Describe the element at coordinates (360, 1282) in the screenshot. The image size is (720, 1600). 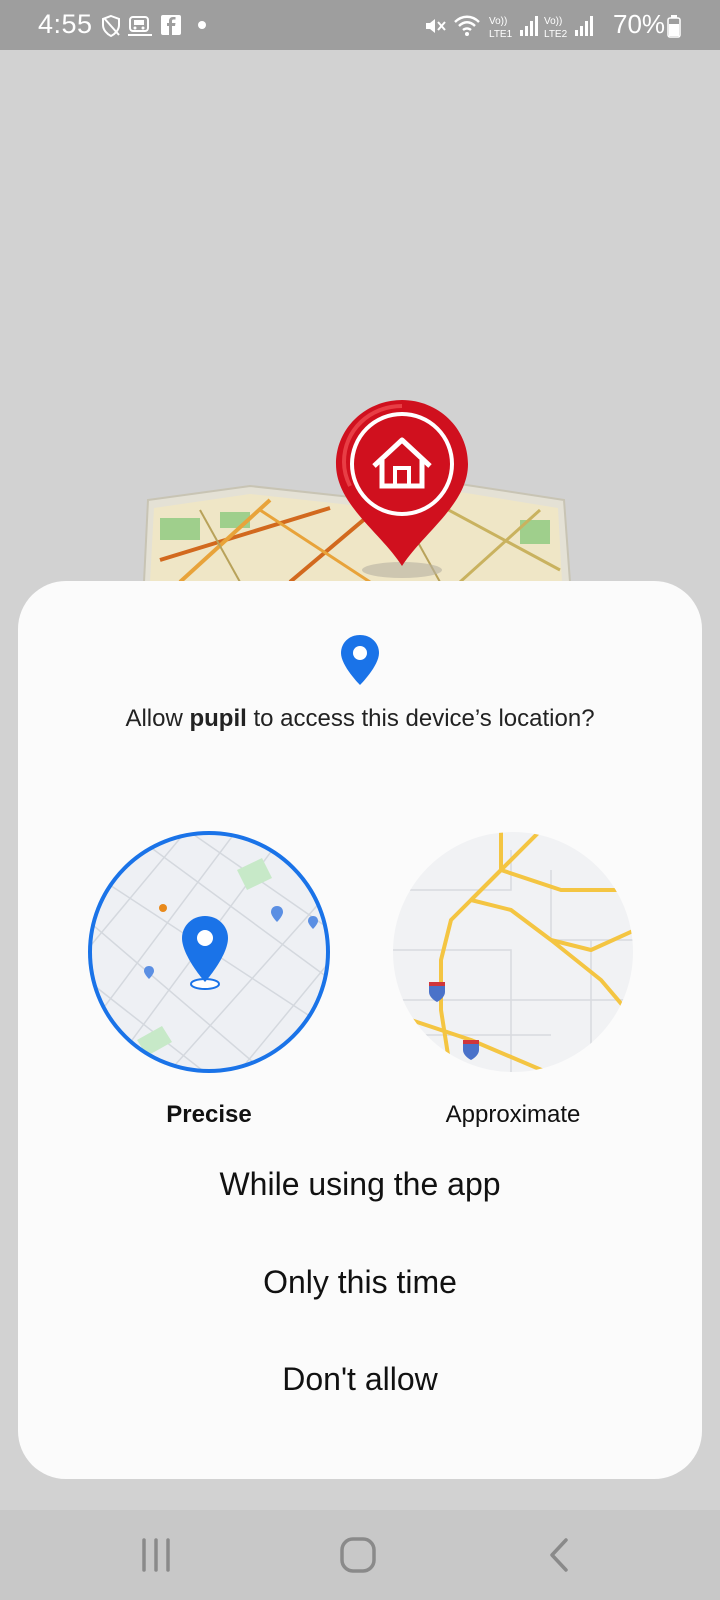
I see `only-this-time-button: Only this time` at that location.